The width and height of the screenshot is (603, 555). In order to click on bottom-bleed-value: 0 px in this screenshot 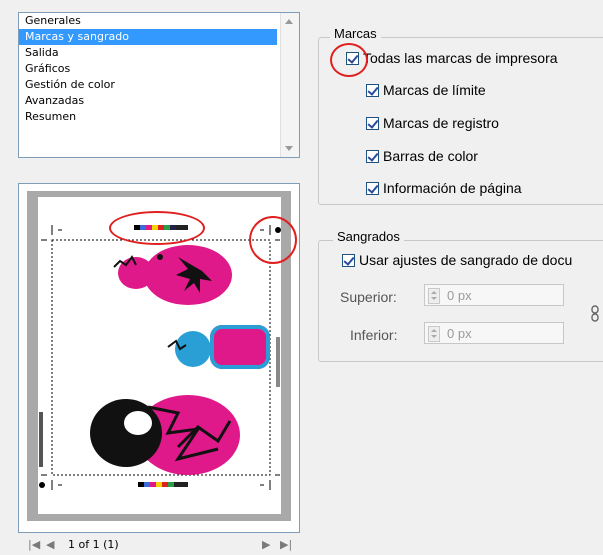, I will do `click(459, 333)`.